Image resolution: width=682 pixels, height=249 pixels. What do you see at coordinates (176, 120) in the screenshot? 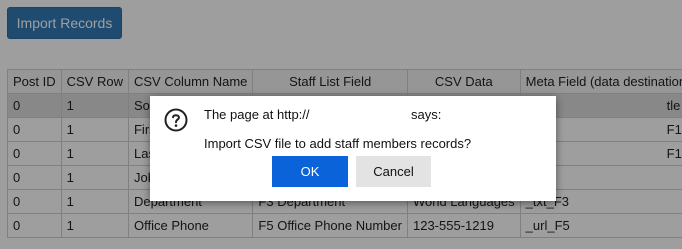
I see `question-circle-icon` at bounding box center [176, 120].